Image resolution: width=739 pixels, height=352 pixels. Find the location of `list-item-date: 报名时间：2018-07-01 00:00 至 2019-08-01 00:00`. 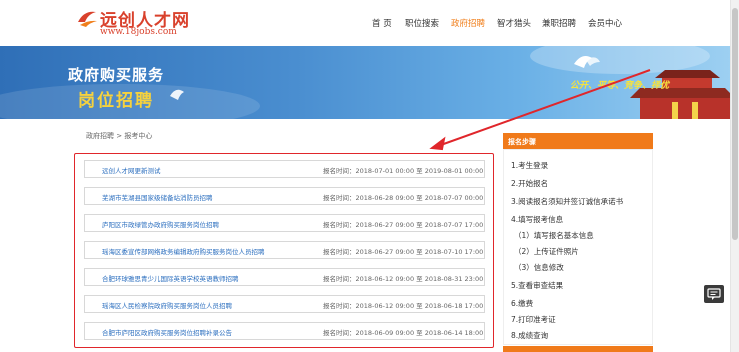

list-item-date: 报名时间：2018-07-01 00:00 至 2019-08-01 00:00 is located at coordinates (403, 171).